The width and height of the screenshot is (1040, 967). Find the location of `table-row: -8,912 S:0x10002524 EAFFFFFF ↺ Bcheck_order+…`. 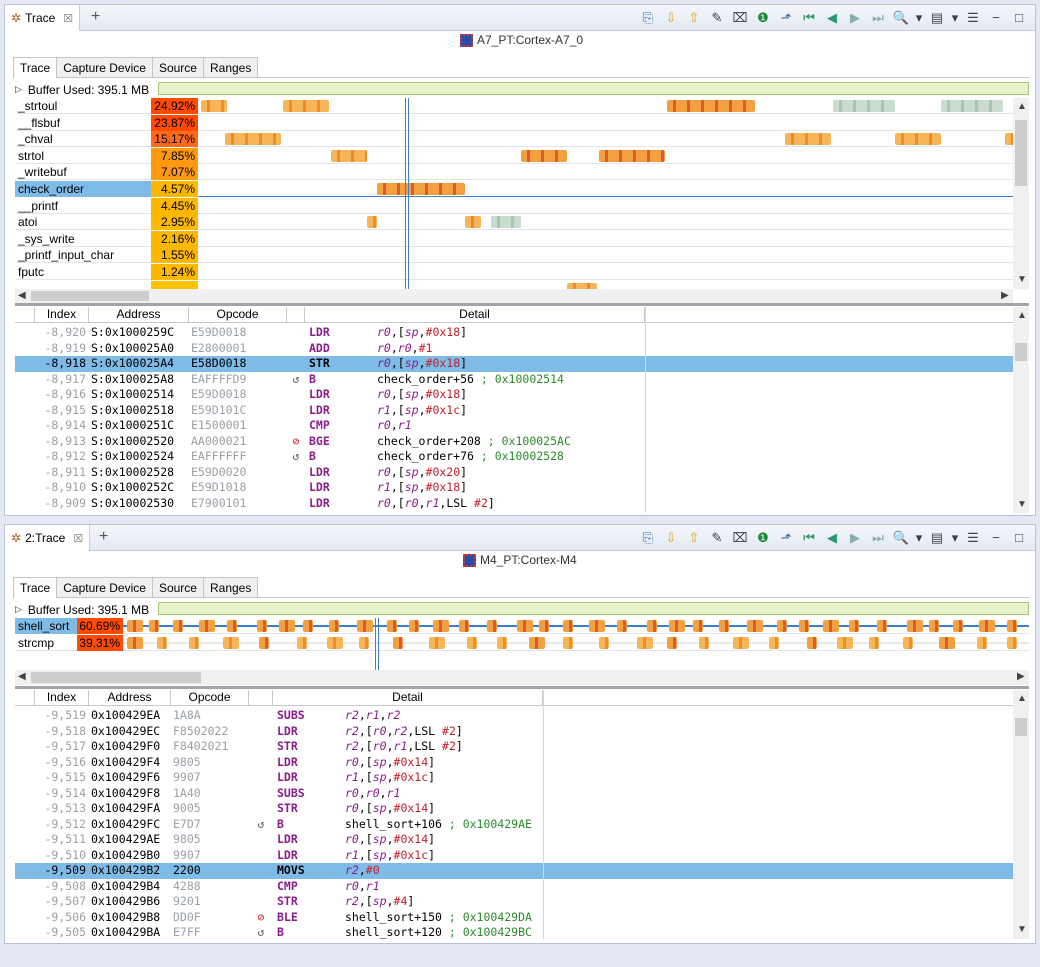

table-row: -8,912 S:0x10002524 EAFFFFFF ↺ Bcheck_order+… is located at coordinates (514, 457).